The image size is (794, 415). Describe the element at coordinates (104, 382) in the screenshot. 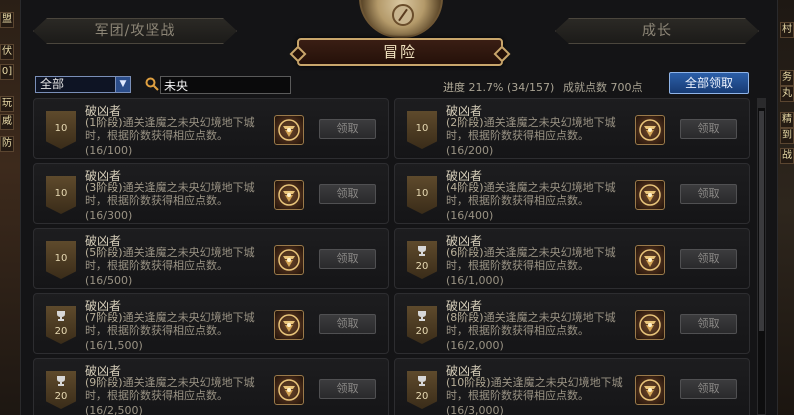

I see `achievement-stage: (9阶段)` at that location.